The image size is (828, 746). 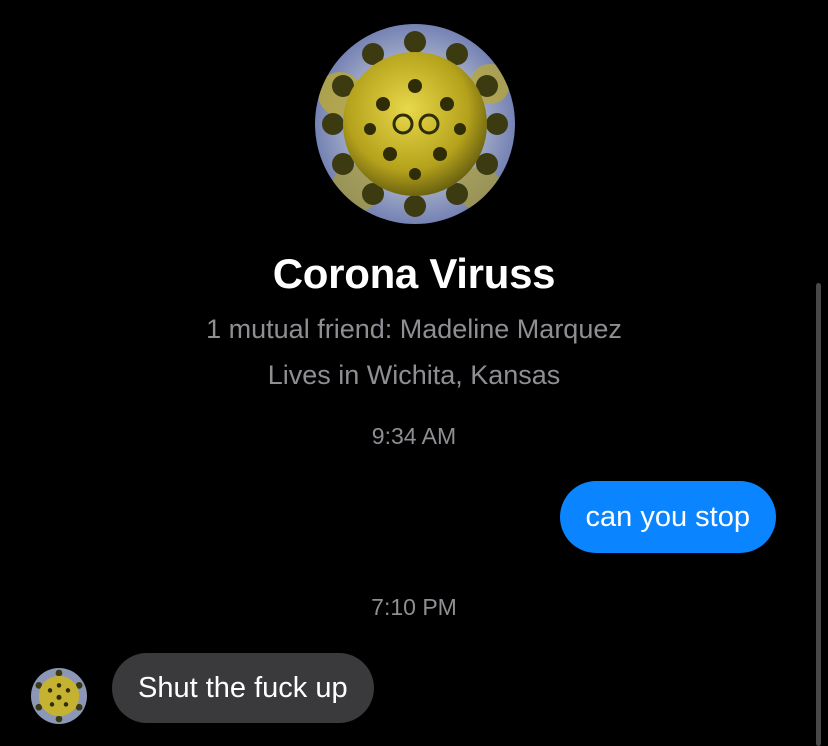 What do you see at coordinates (414, 607) in the screenshot?
I see `message-timestamp: 7:10 PM` at bounding box center [414, 607].